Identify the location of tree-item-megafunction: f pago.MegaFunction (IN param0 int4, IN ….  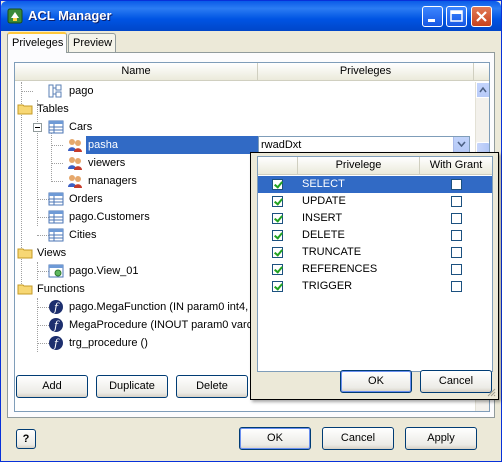
(140, 307).